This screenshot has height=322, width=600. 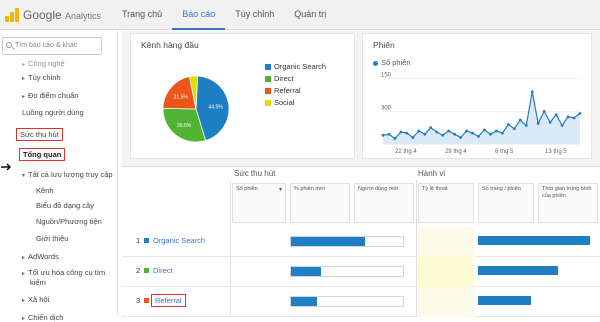 I want to click on nav-customization: Tùy chỉnh, so click(x=254, y=15).